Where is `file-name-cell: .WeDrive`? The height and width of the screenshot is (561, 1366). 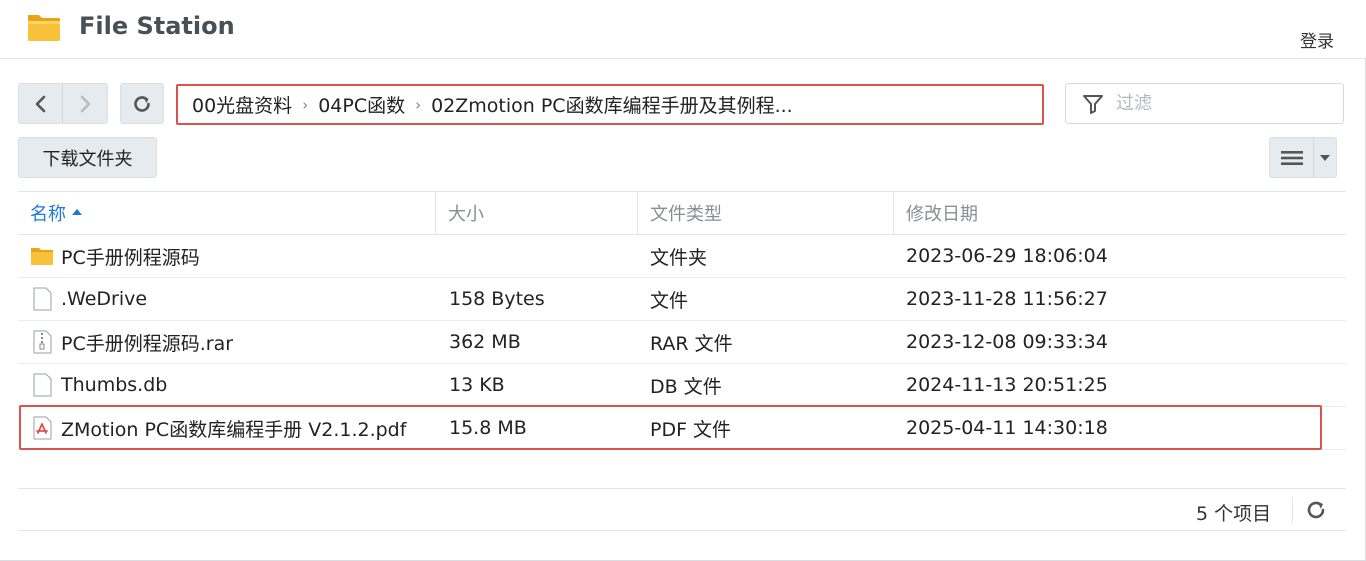 file-name-cell: .WeDrive is located at coordinates (232, 299).